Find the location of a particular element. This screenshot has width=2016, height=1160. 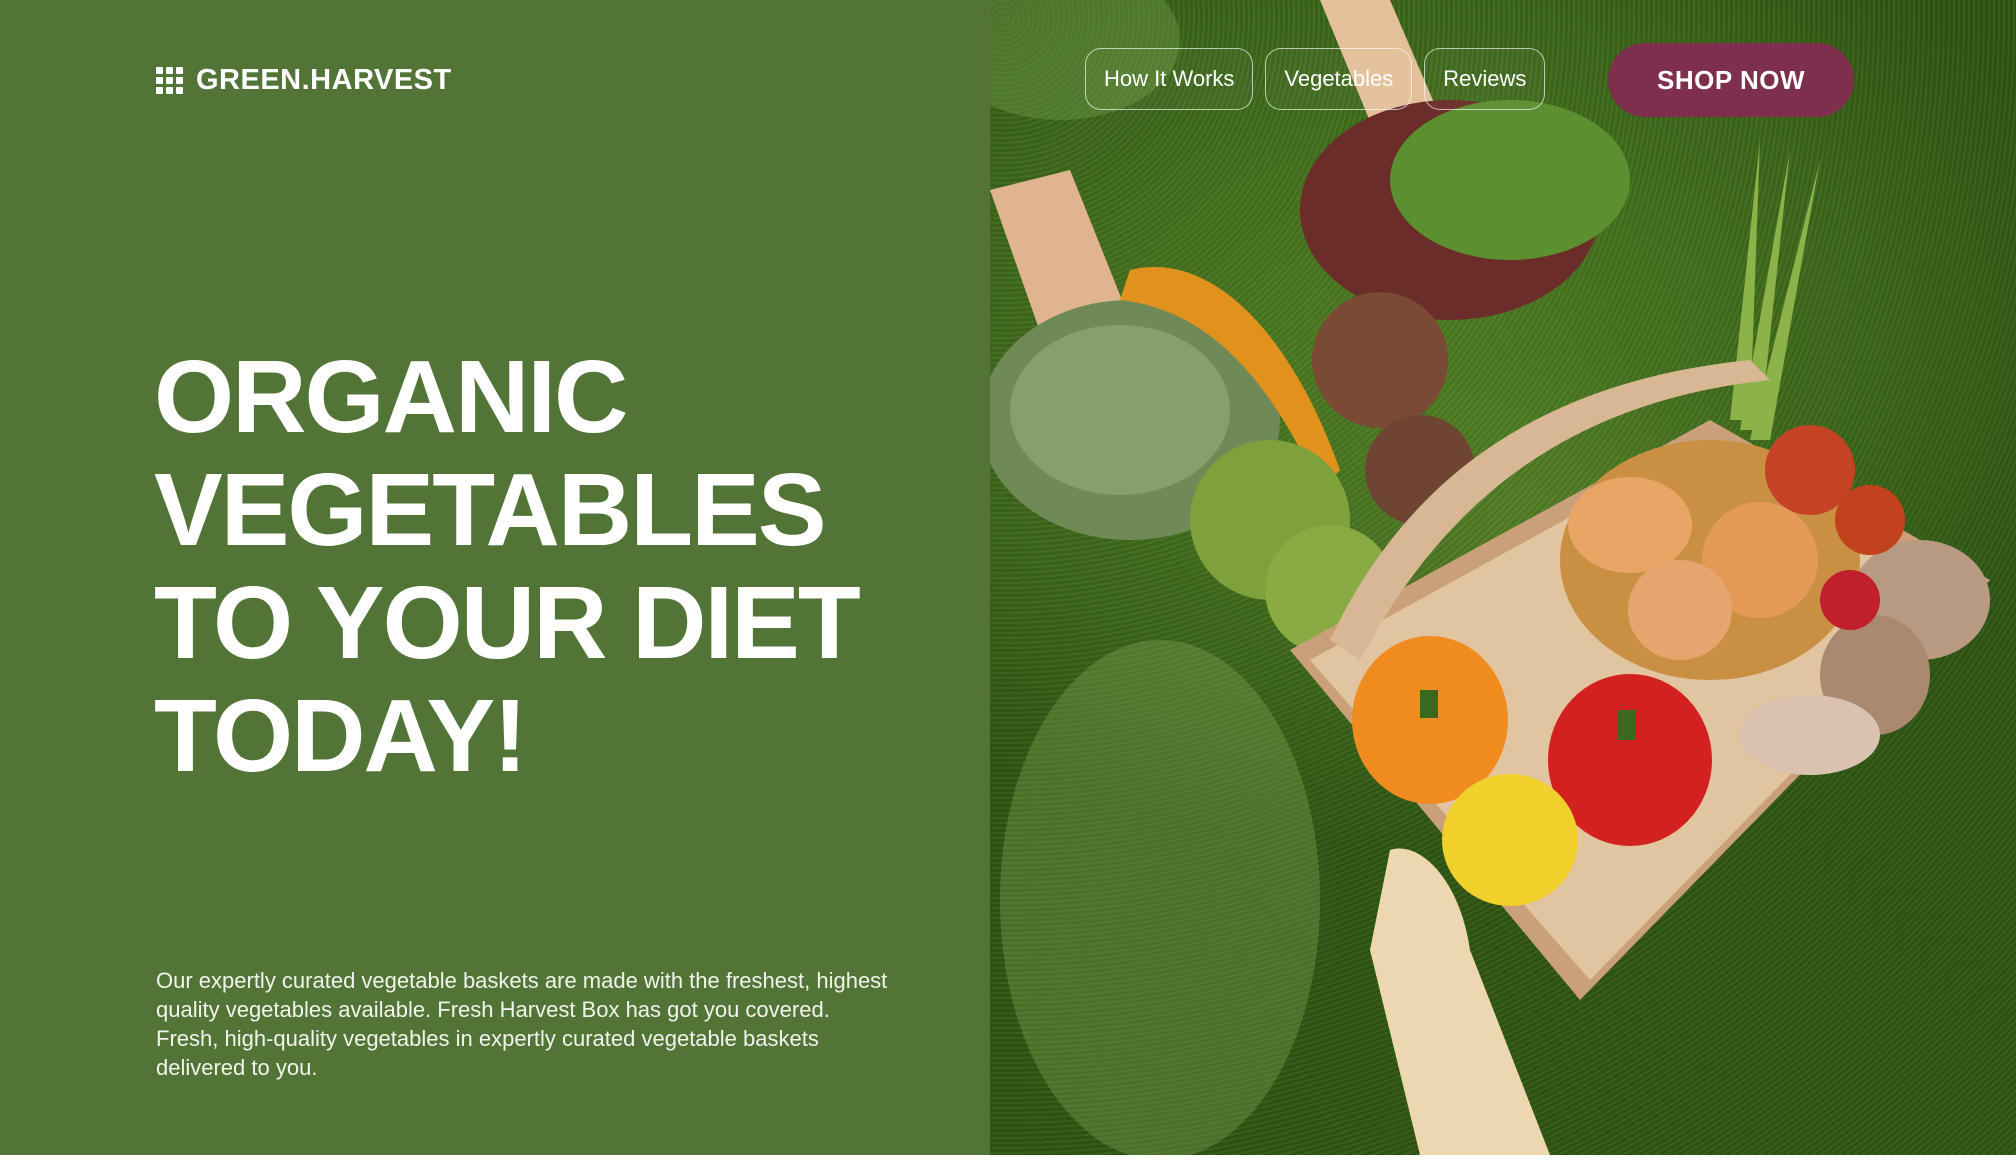

headline-line: VEGETABLES is located at coordinates (490, 509).